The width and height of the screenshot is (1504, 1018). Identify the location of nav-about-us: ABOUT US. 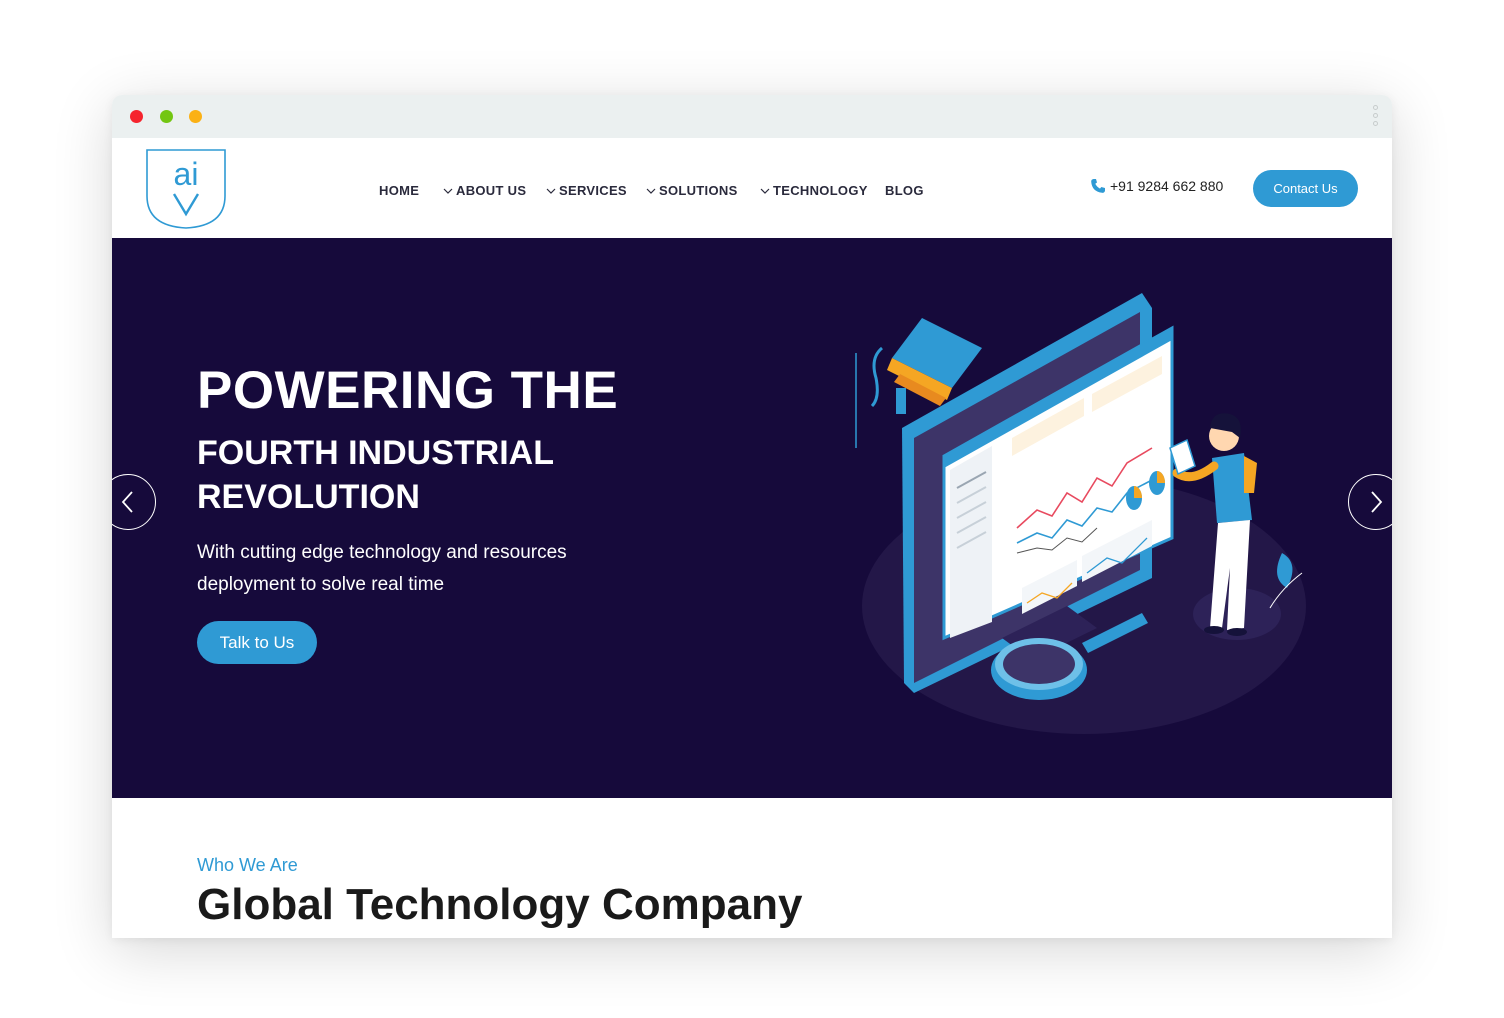
(484, 190).